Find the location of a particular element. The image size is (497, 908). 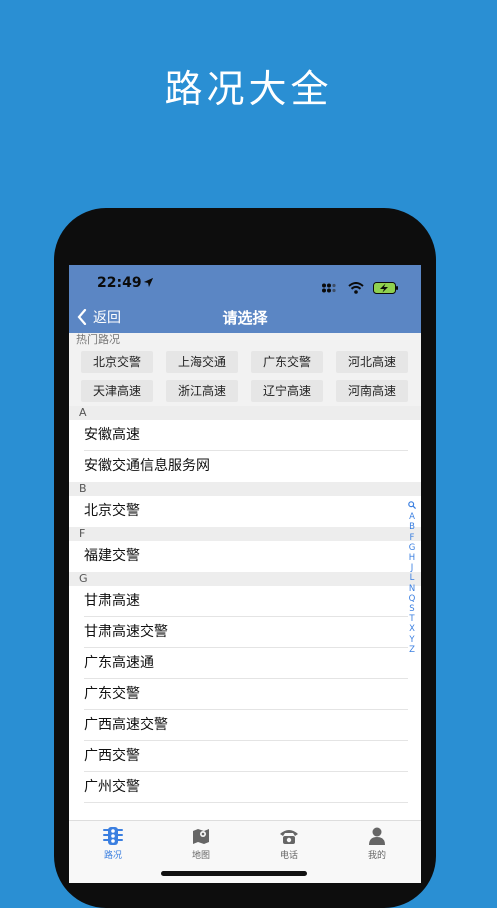

list-item: 广西高速交警 is located at coordinates (245, 725).